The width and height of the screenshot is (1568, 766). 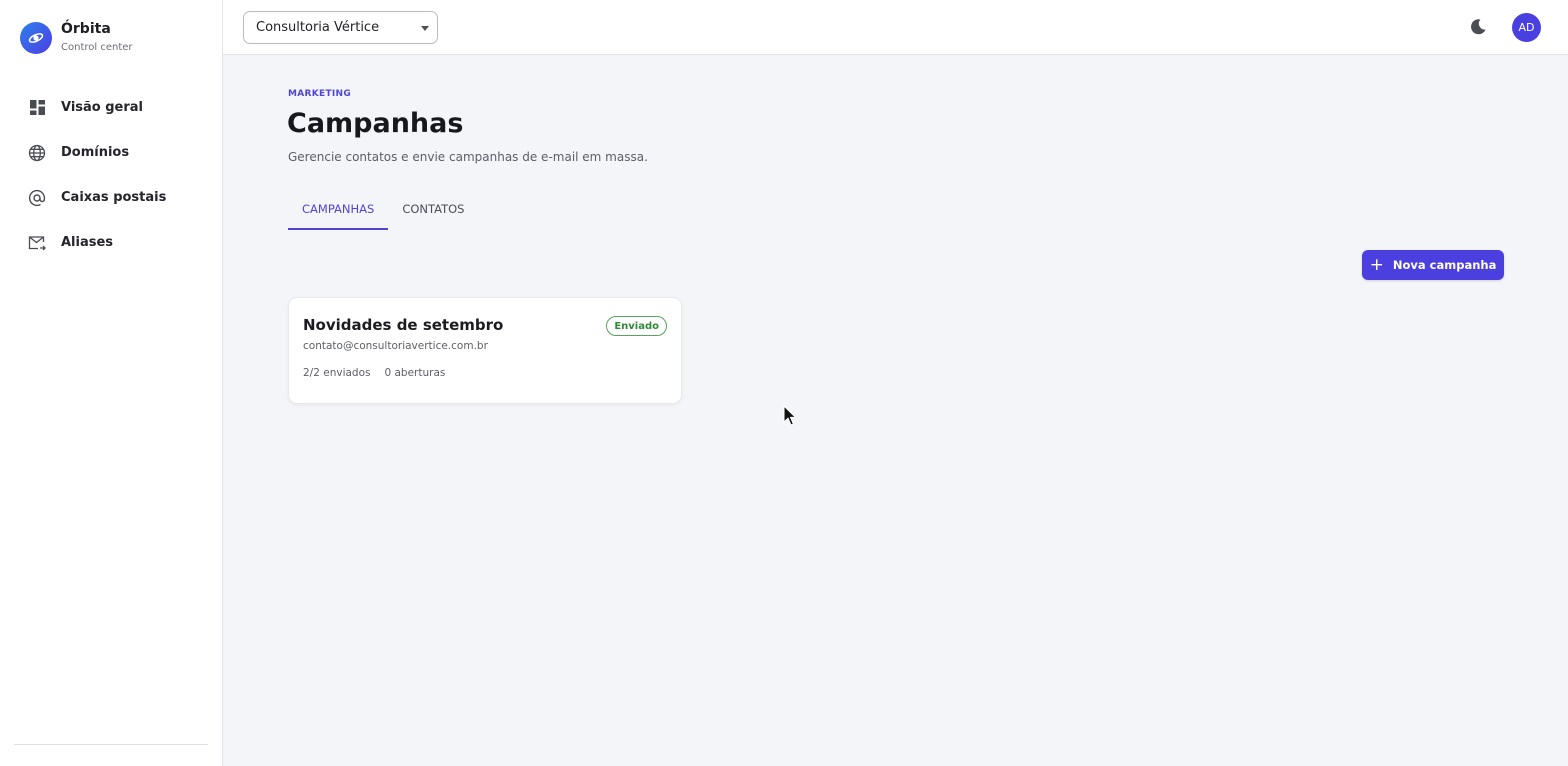 What do you see at coordinates (1478, 27) in the screenshot?
I see `moon-icon` at bounding box center [1478, 27].